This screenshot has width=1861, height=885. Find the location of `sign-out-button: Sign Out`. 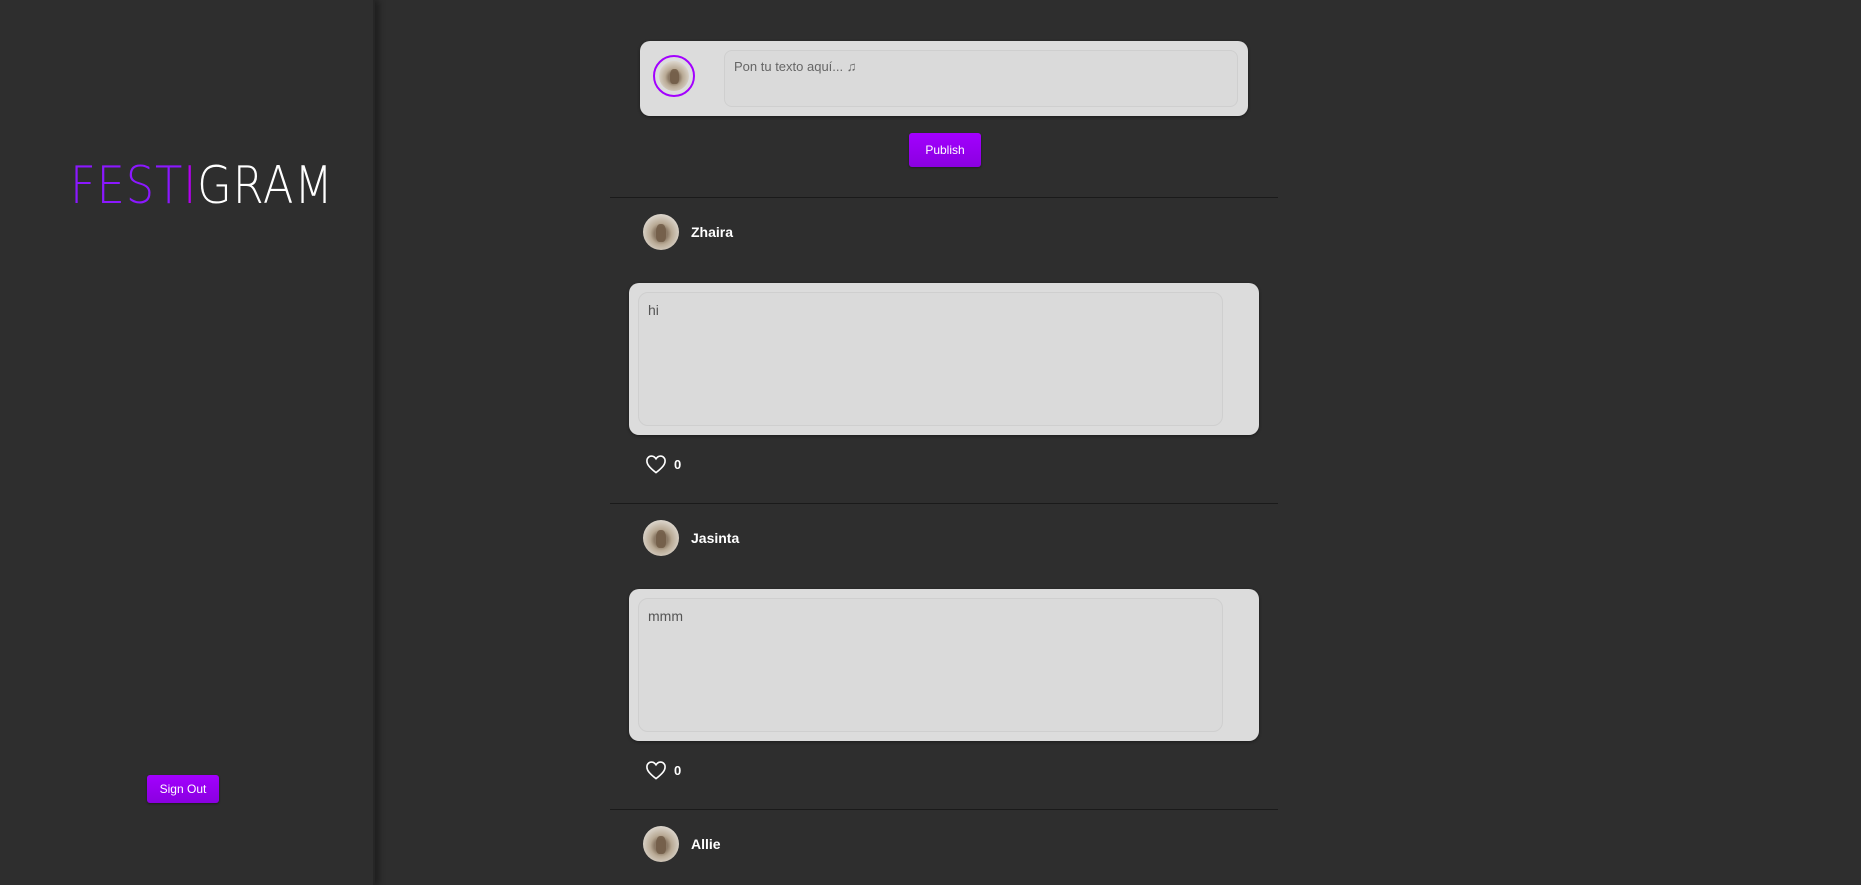

sign-out-button: Sign Out is located at coordinates (183, 789).